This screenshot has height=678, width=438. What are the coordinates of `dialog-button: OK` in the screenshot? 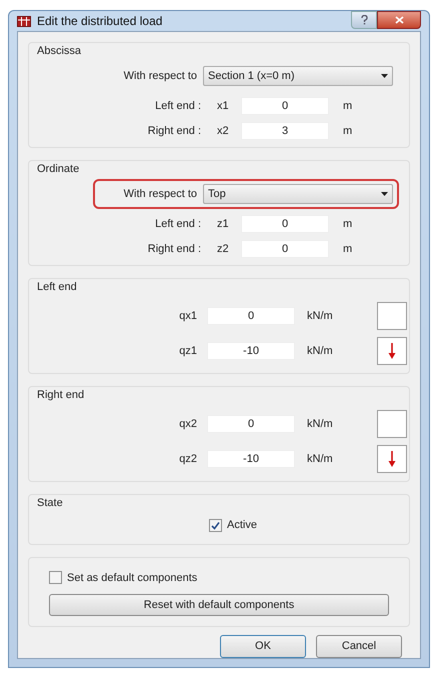 It's located at (263, 646).